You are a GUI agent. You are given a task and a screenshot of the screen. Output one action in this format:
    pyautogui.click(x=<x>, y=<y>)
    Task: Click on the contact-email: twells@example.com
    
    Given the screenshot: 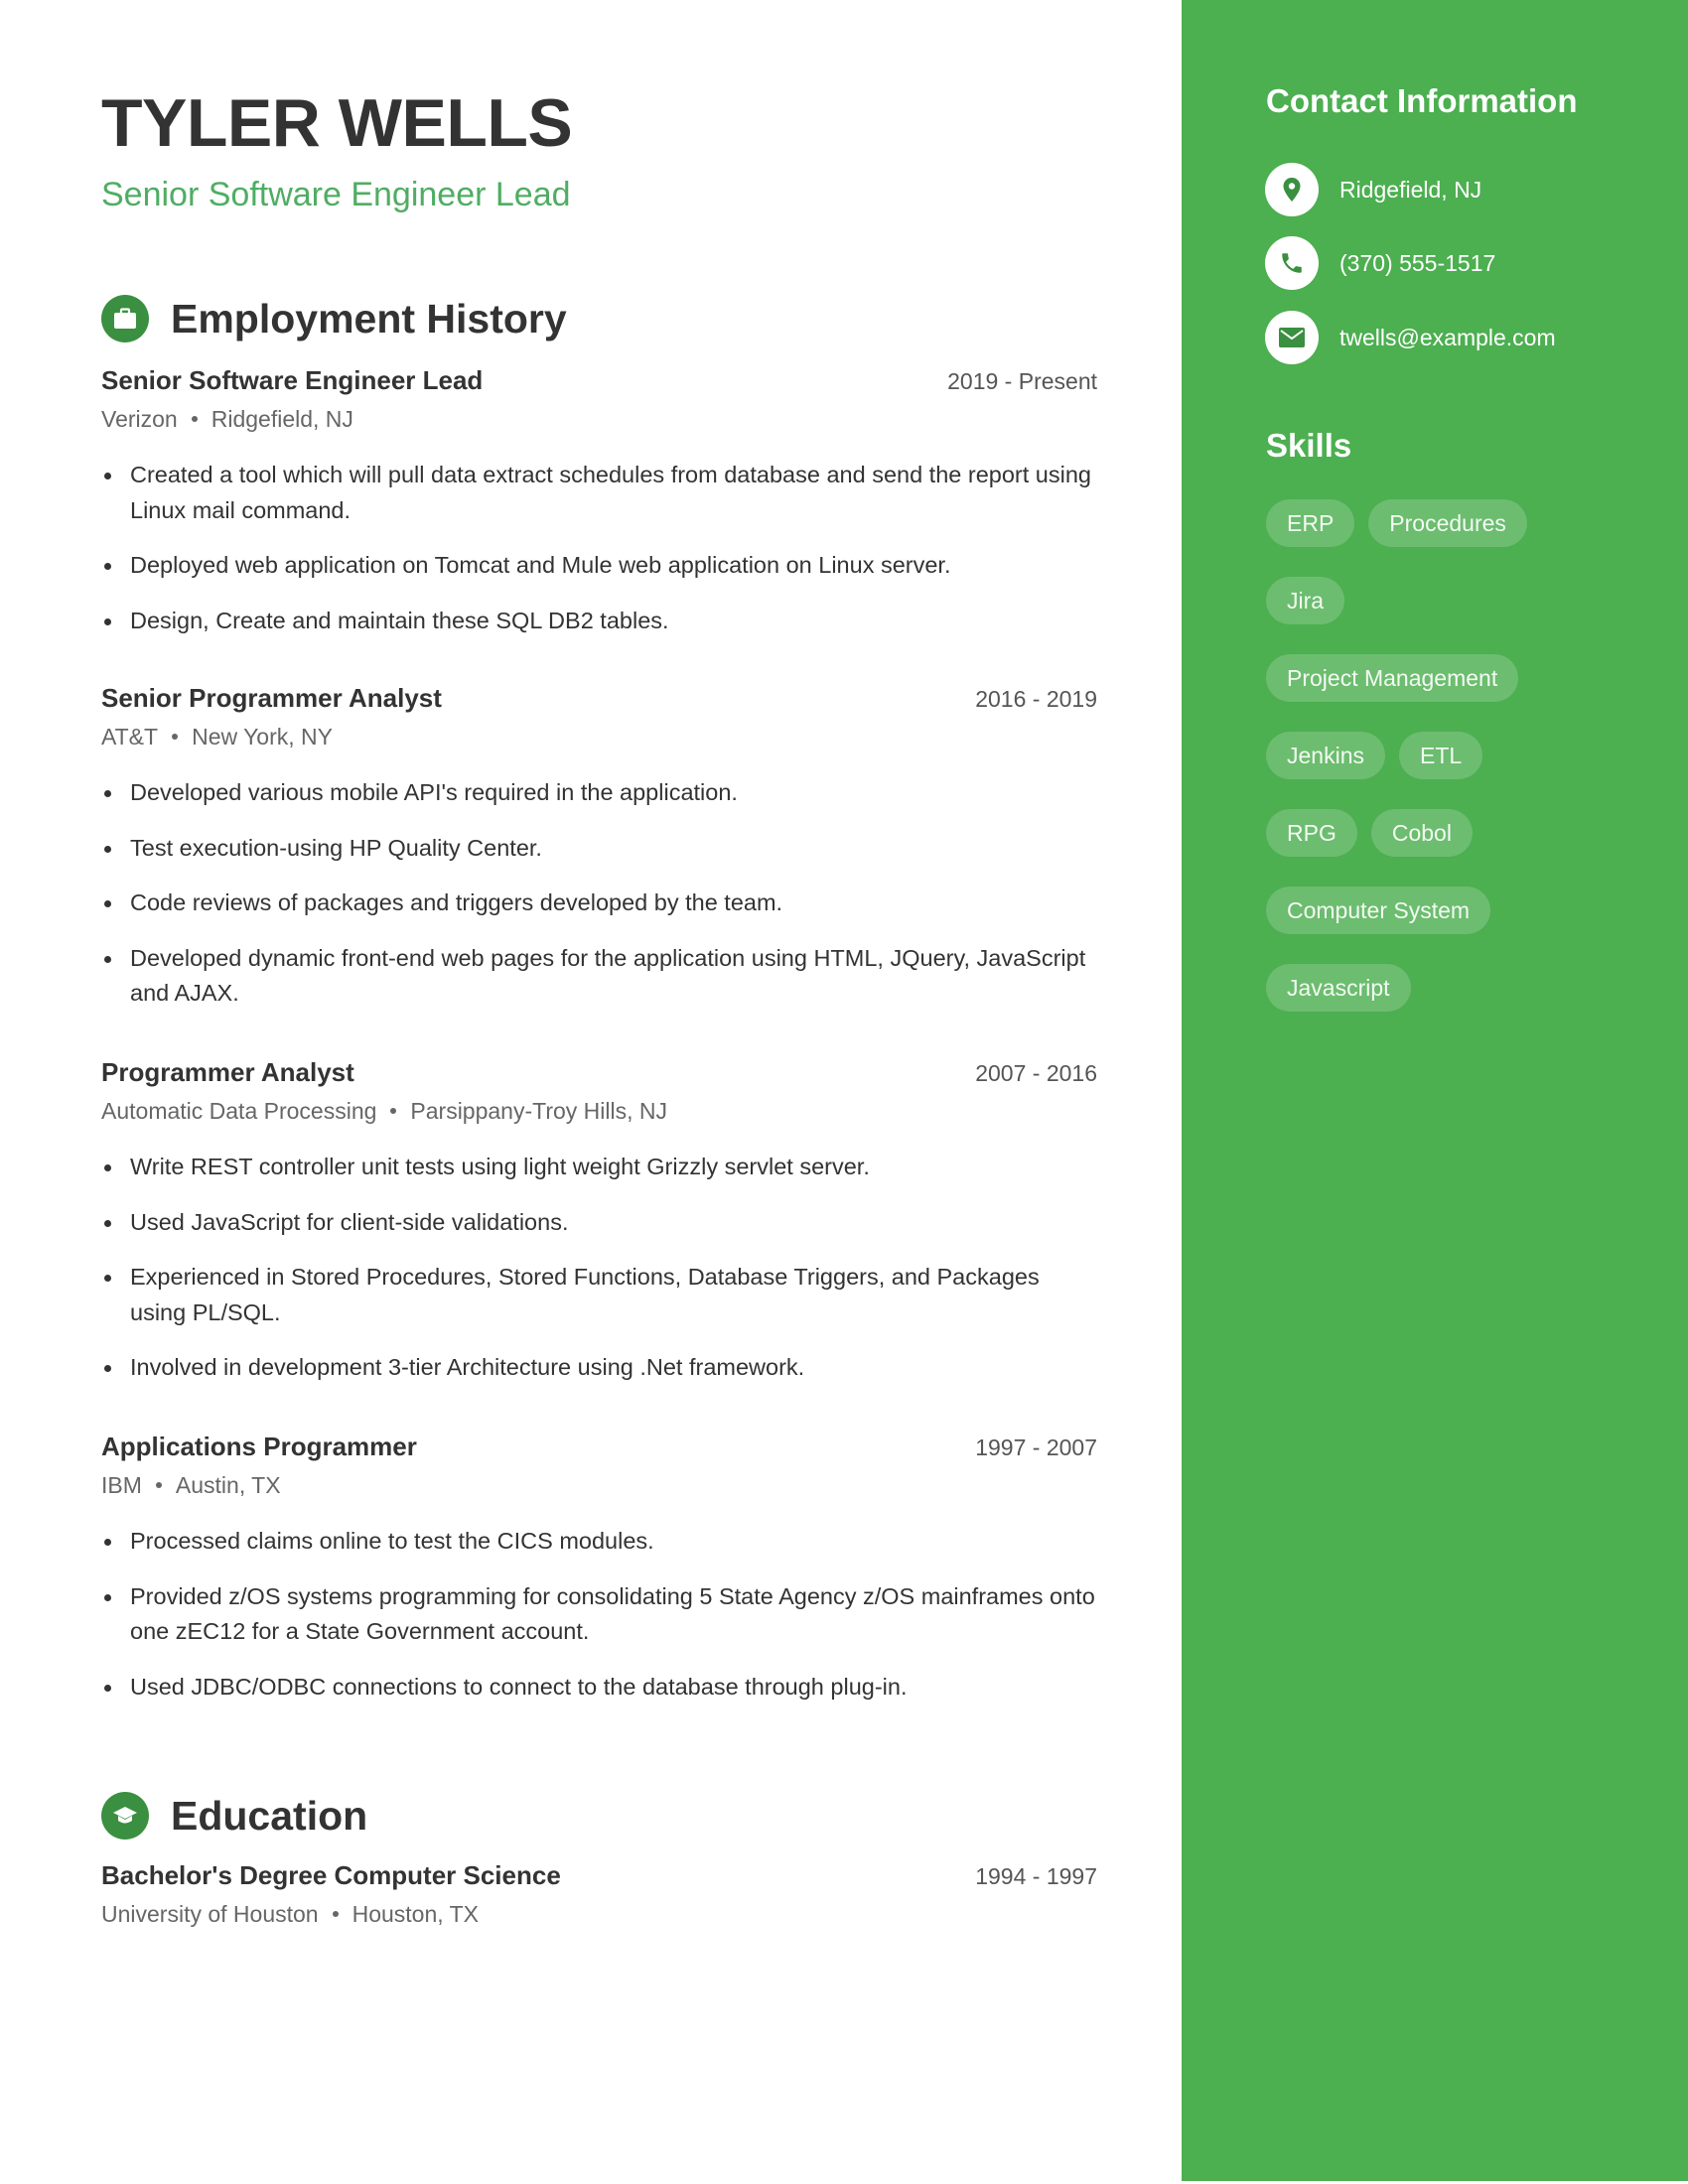 What is the action you would take?
    pyautogui.click(x=1410, y=337)
    